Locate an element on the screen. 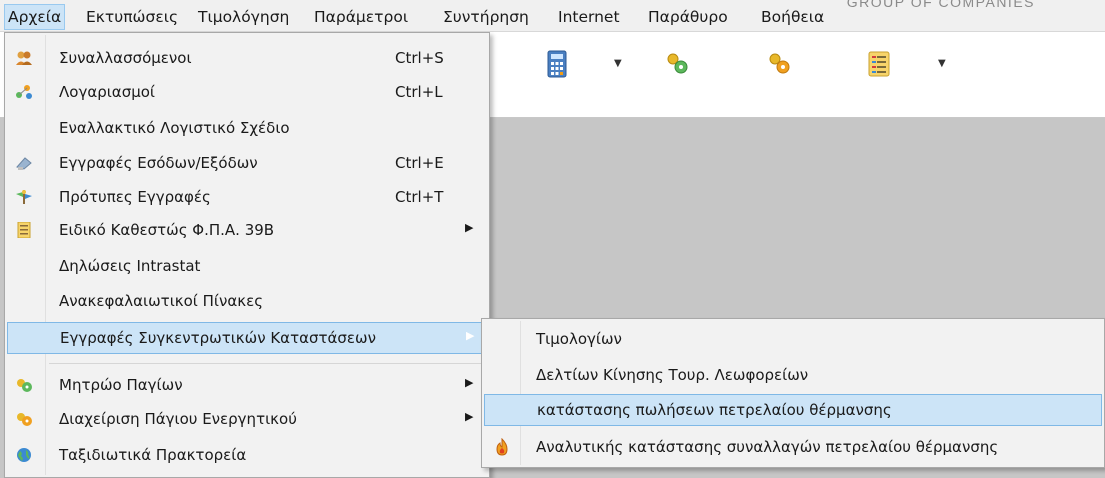  menu-item-label: Πρότυπες Εγγραφές is located at coordinates (135, 197).